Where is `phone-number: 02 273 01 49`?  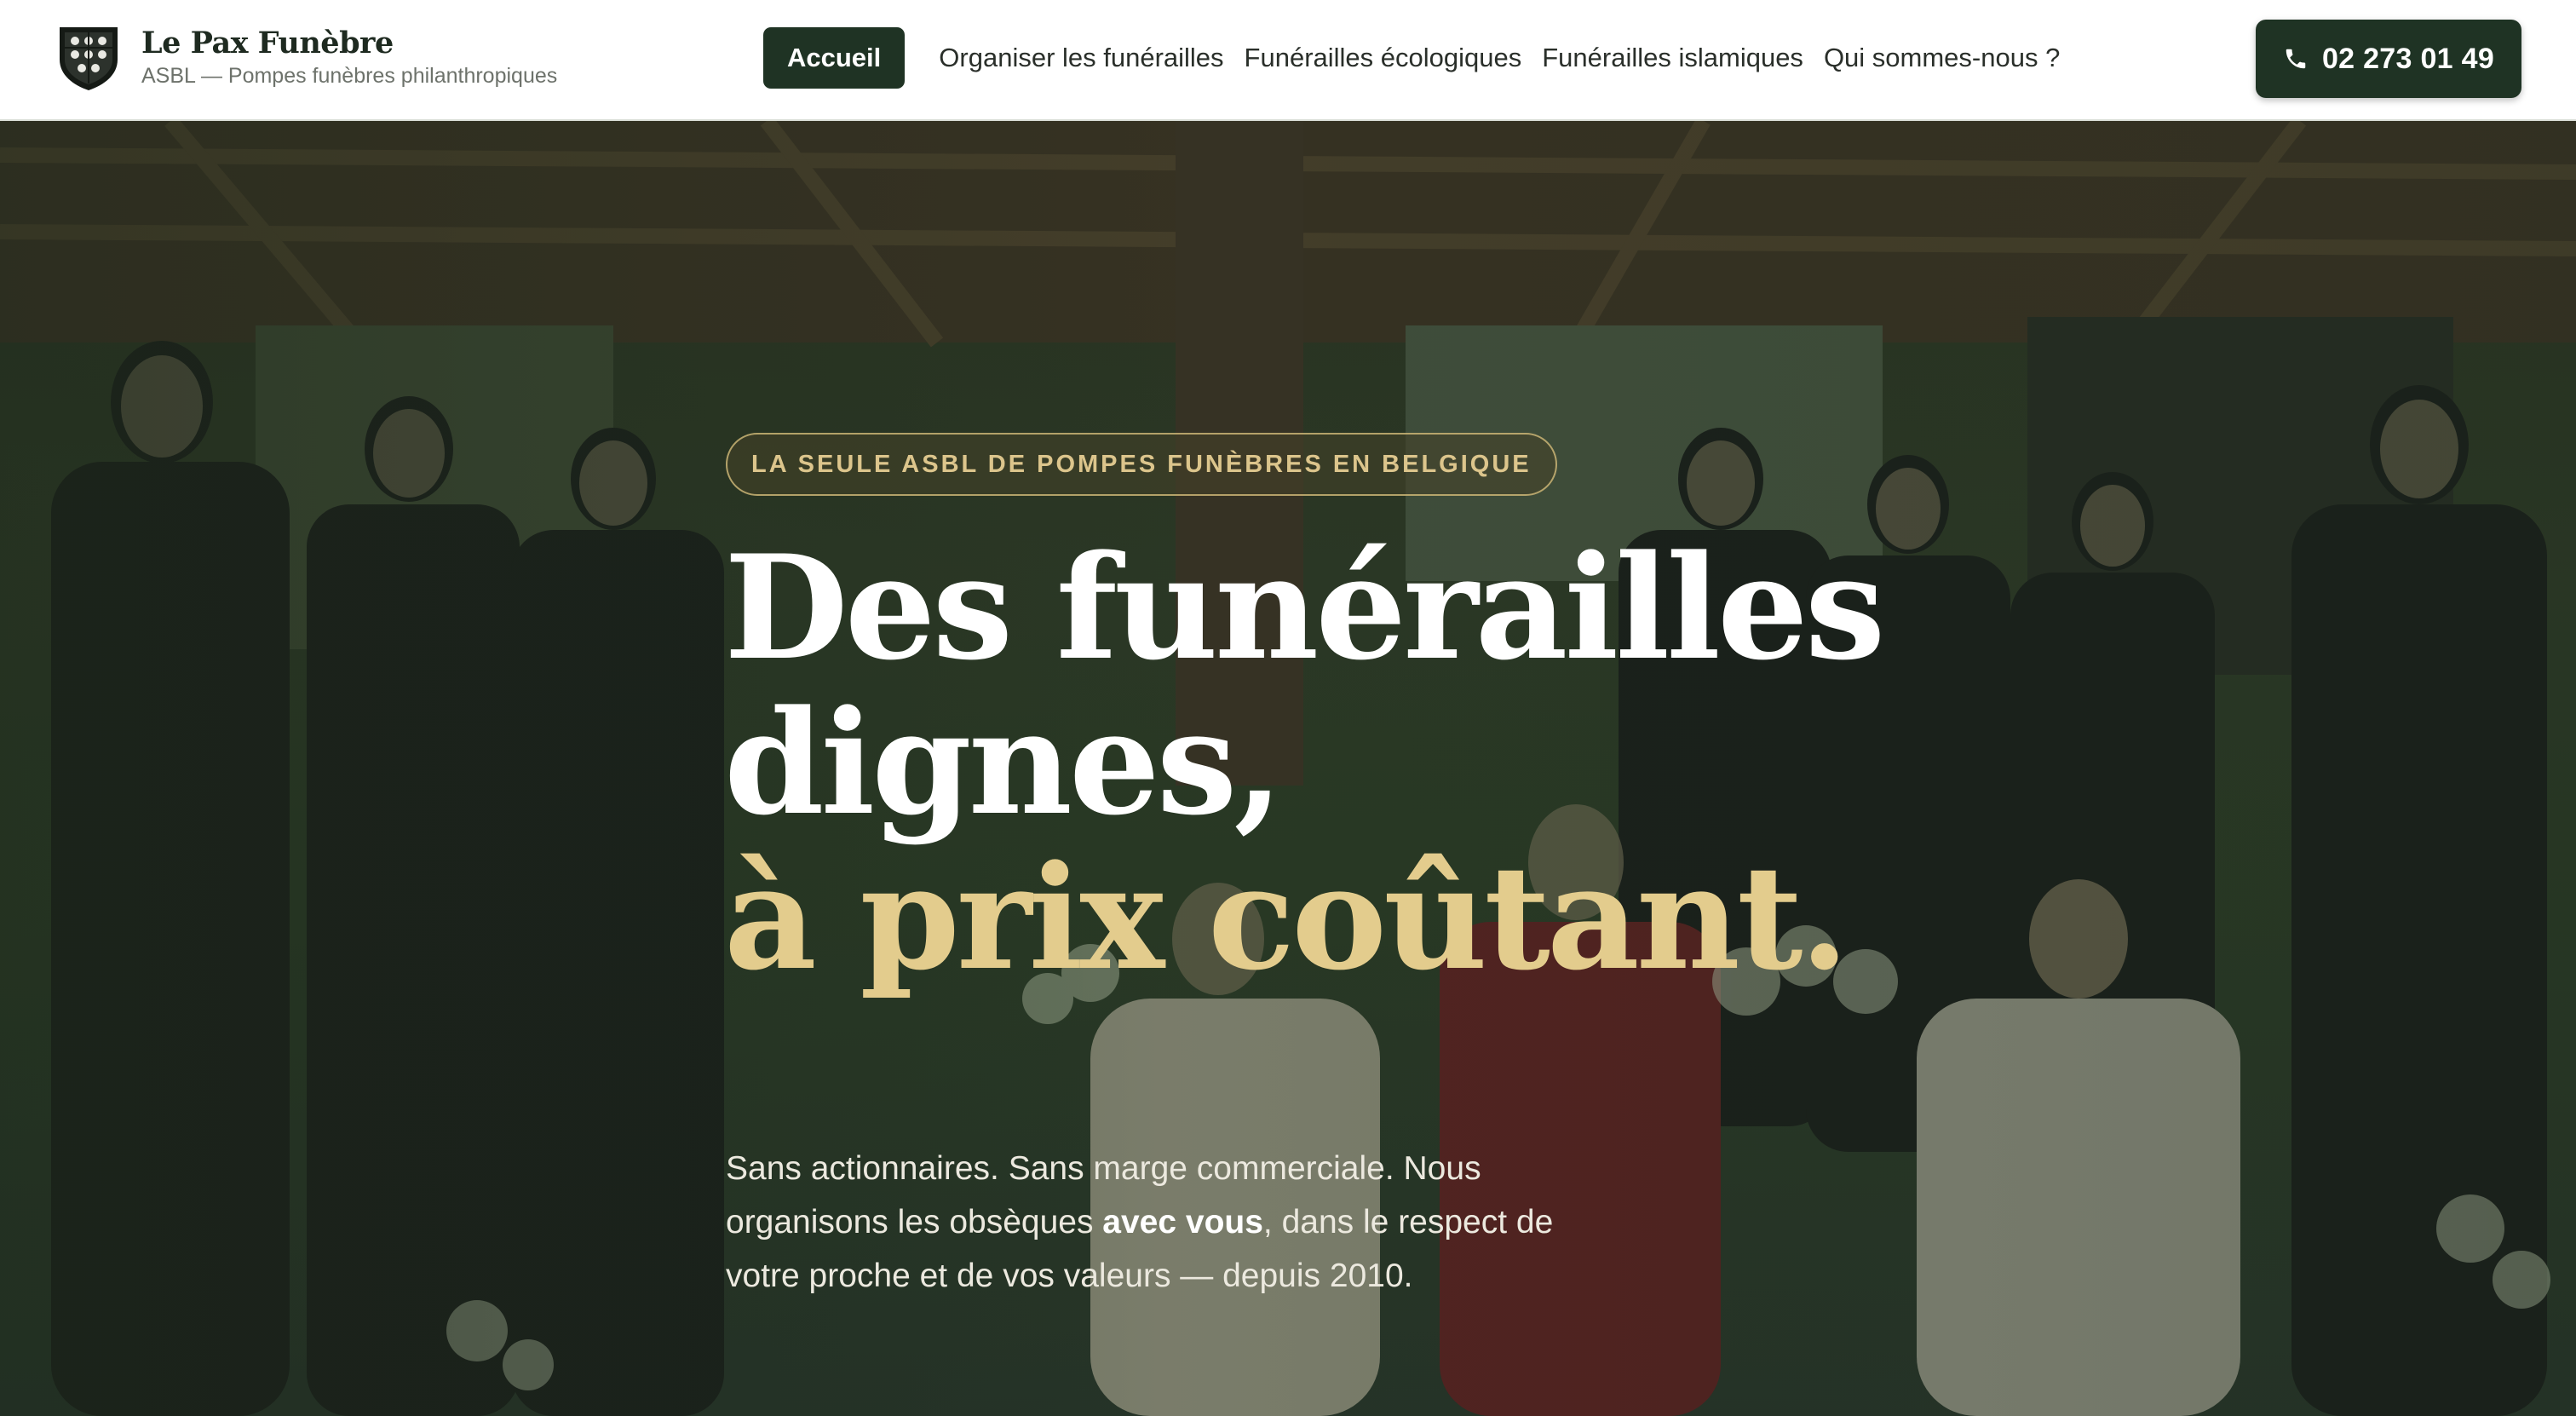 phone-number: 02 273 01 49 is located at coordinates (2408, 58).